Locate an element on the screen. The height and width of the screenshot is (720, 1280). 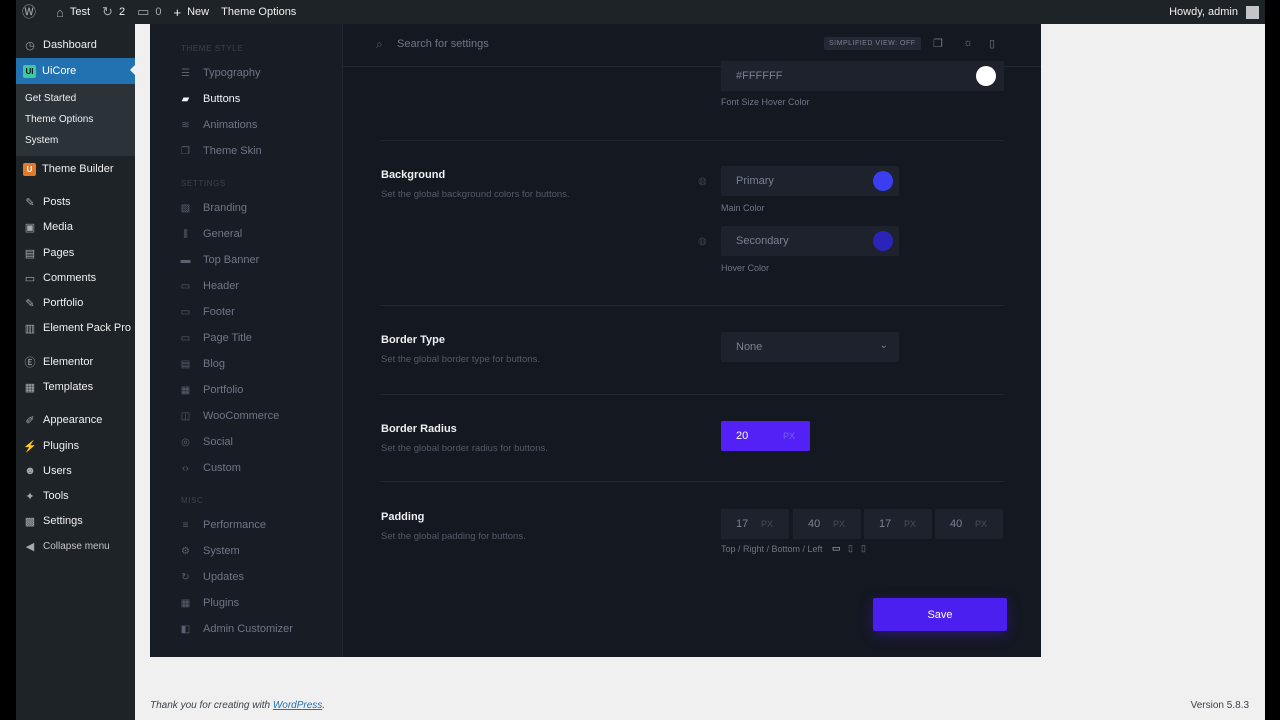
nav-page-title-label: Page Title is located at coordinates (227, 338).